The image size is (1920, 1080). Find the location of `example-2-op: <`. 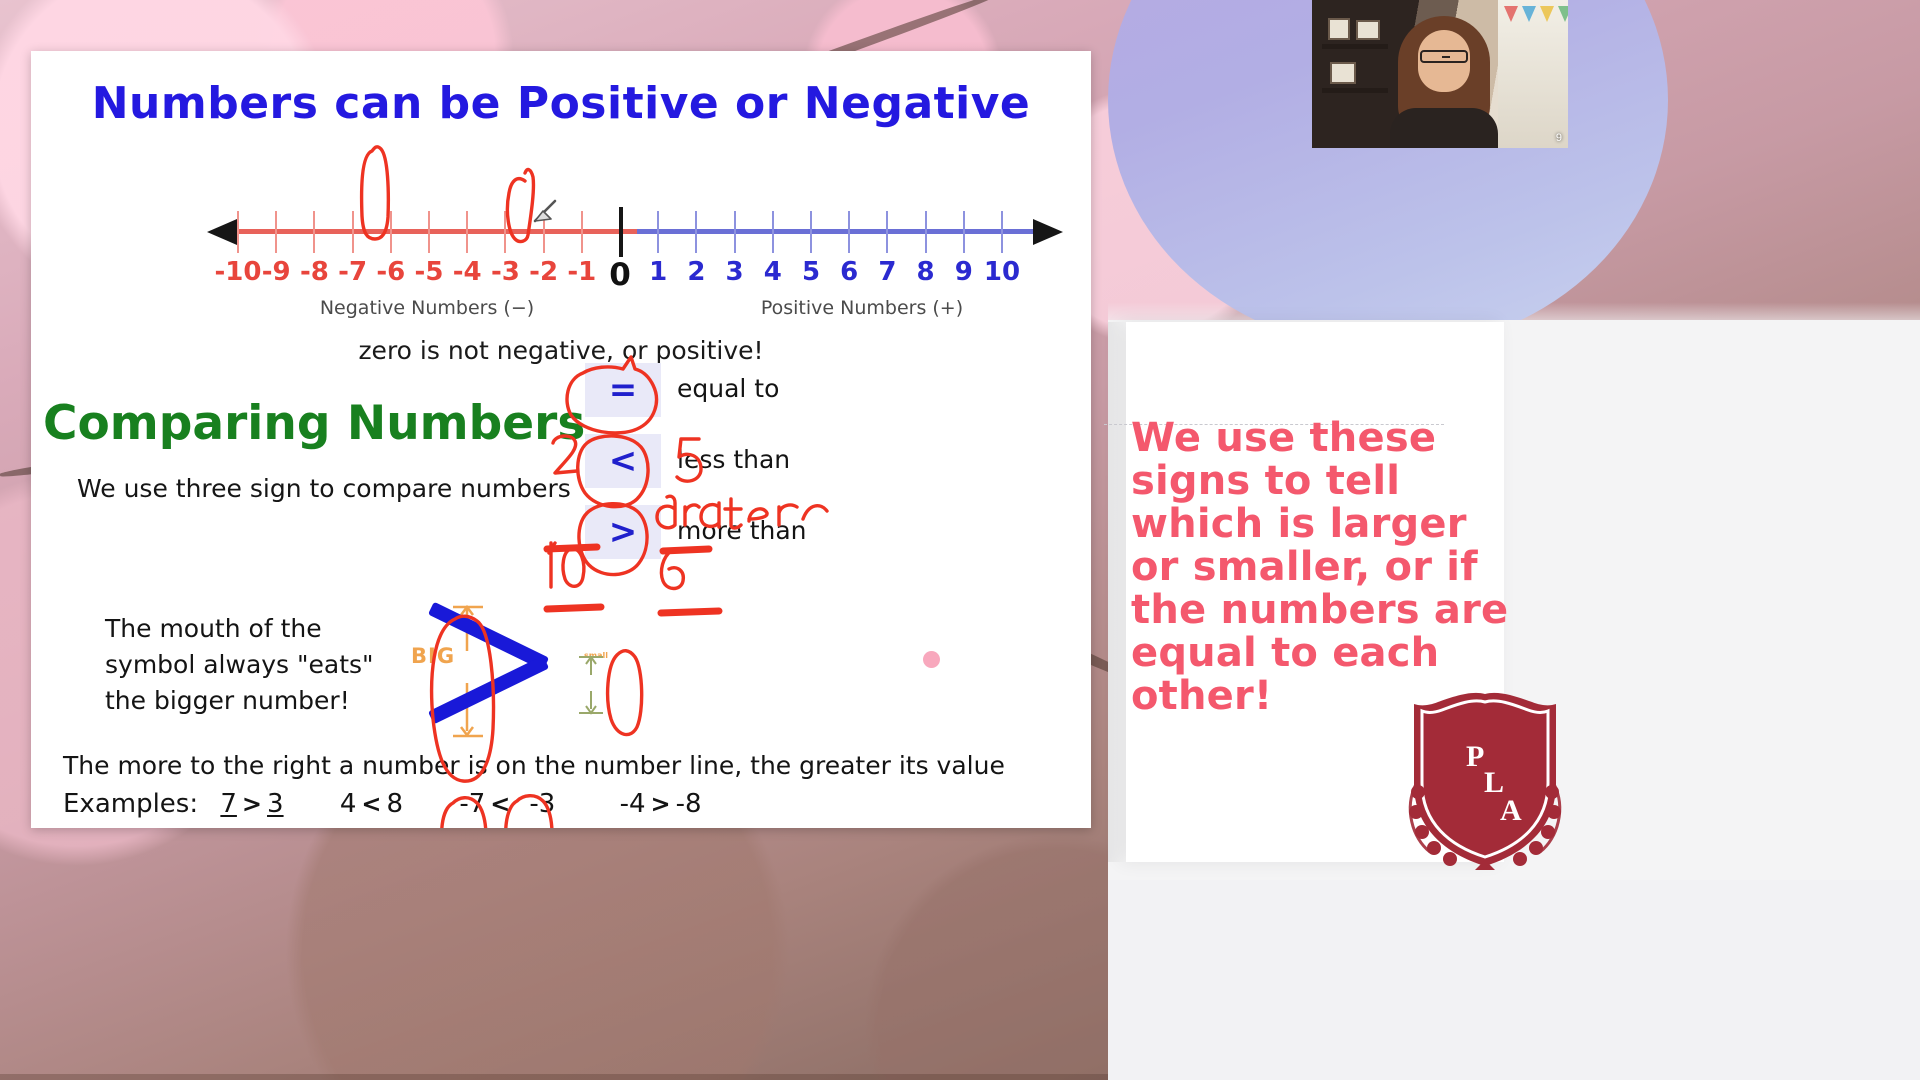

example-2-op: < is located at coordinates (371, 804).